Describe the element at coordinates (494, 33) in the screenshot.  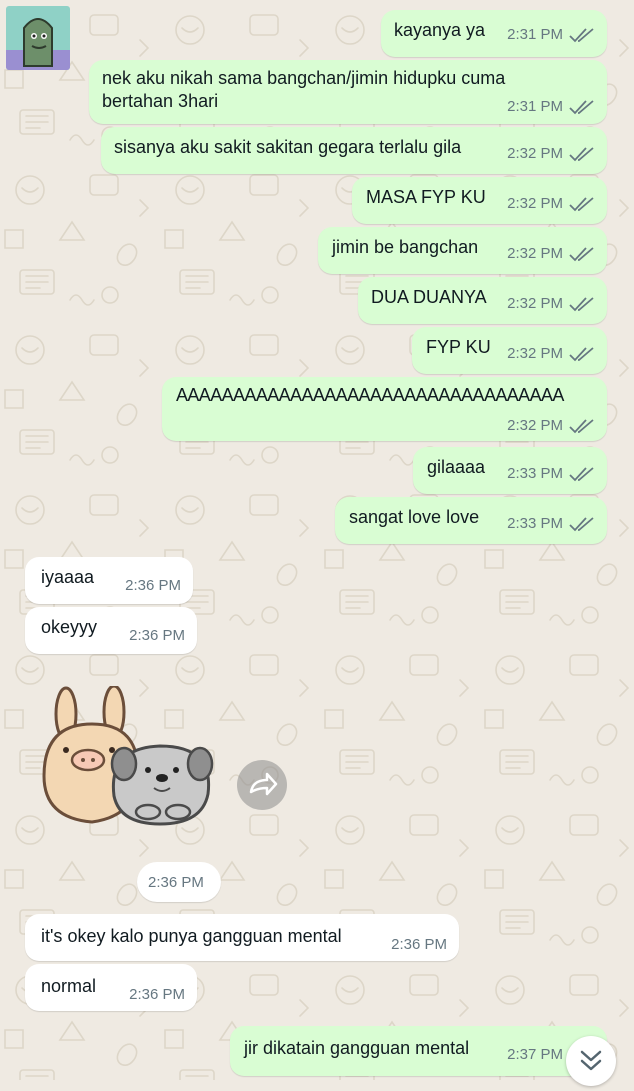
I see `message-bubble-outgoing: kayanya ya 2:31 PM` at that location.